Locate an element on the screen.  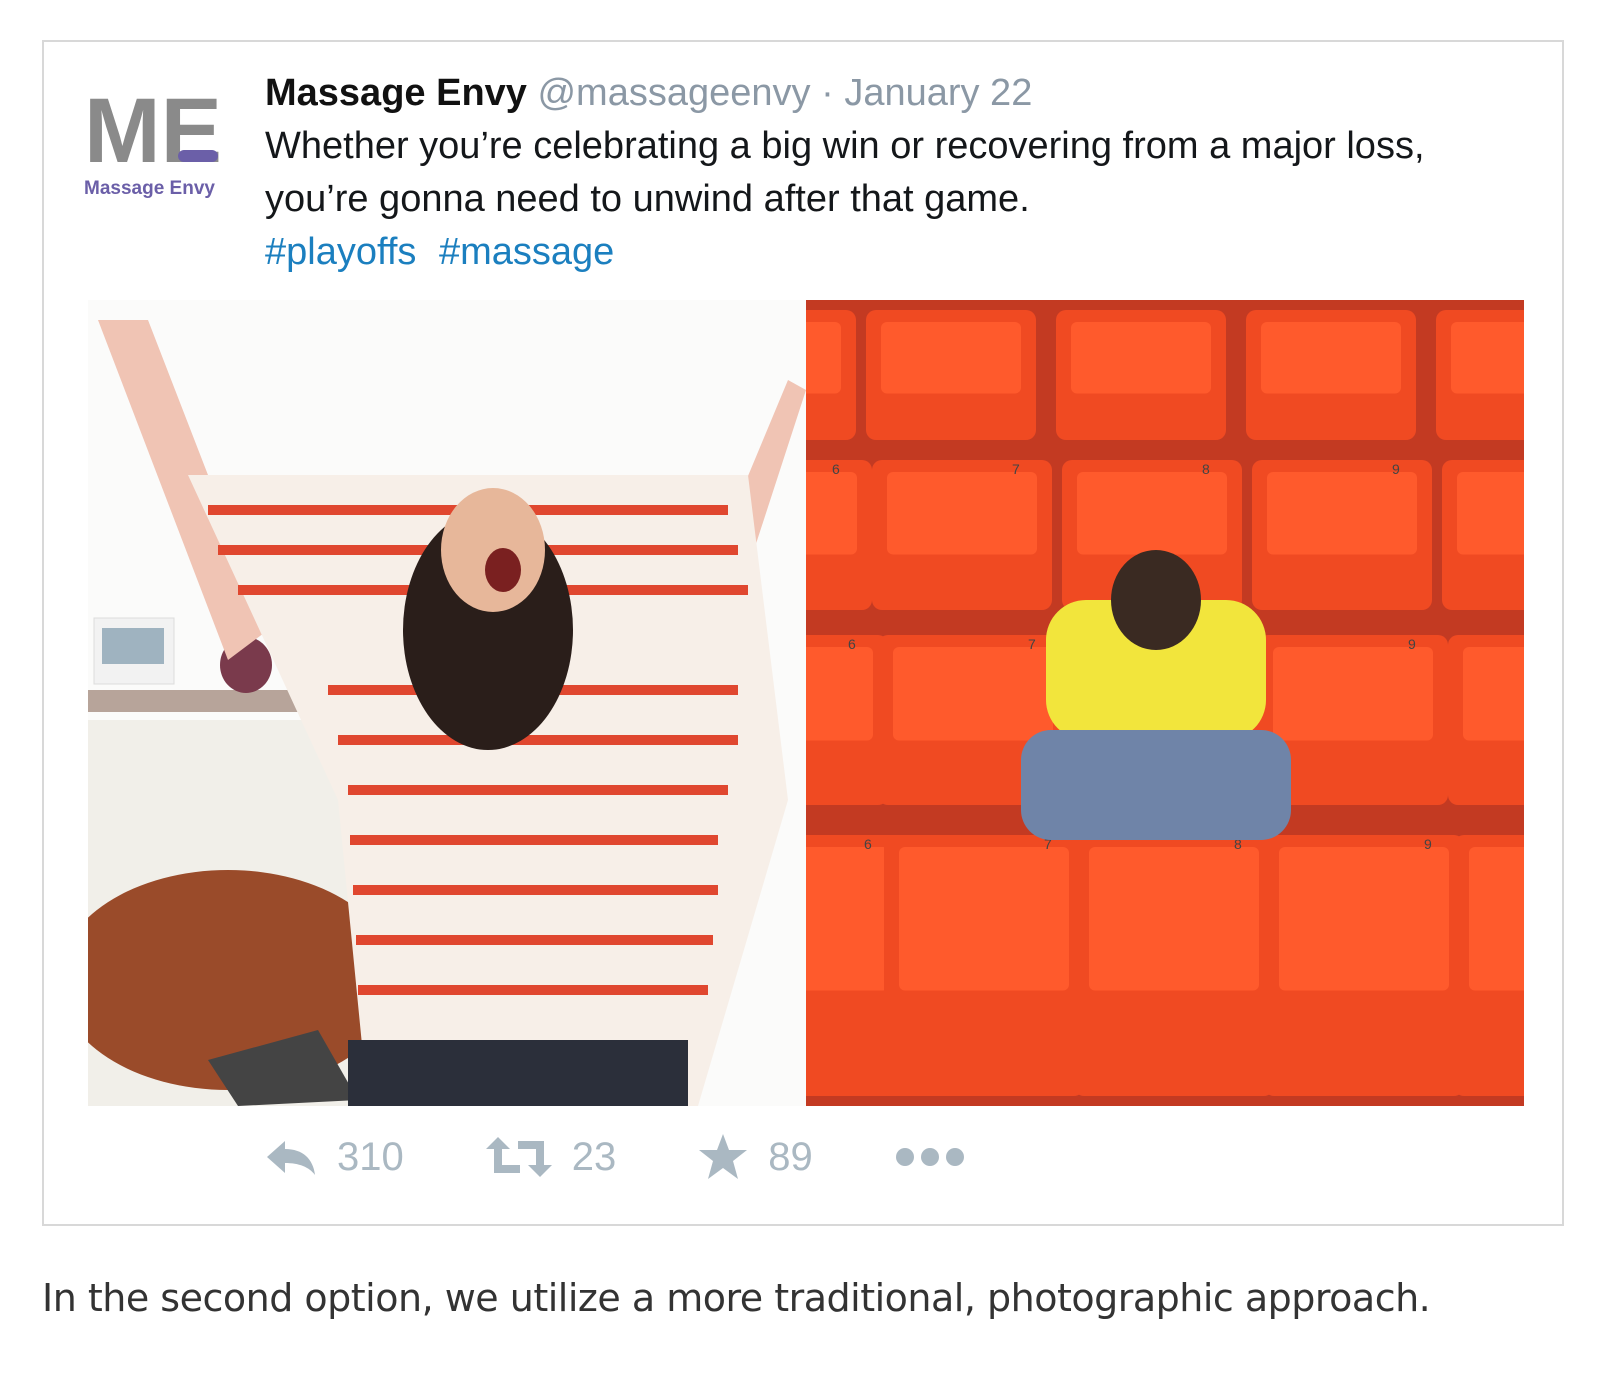
tweet-actions: 310 23 89 is located at coordinates (666, 1157).